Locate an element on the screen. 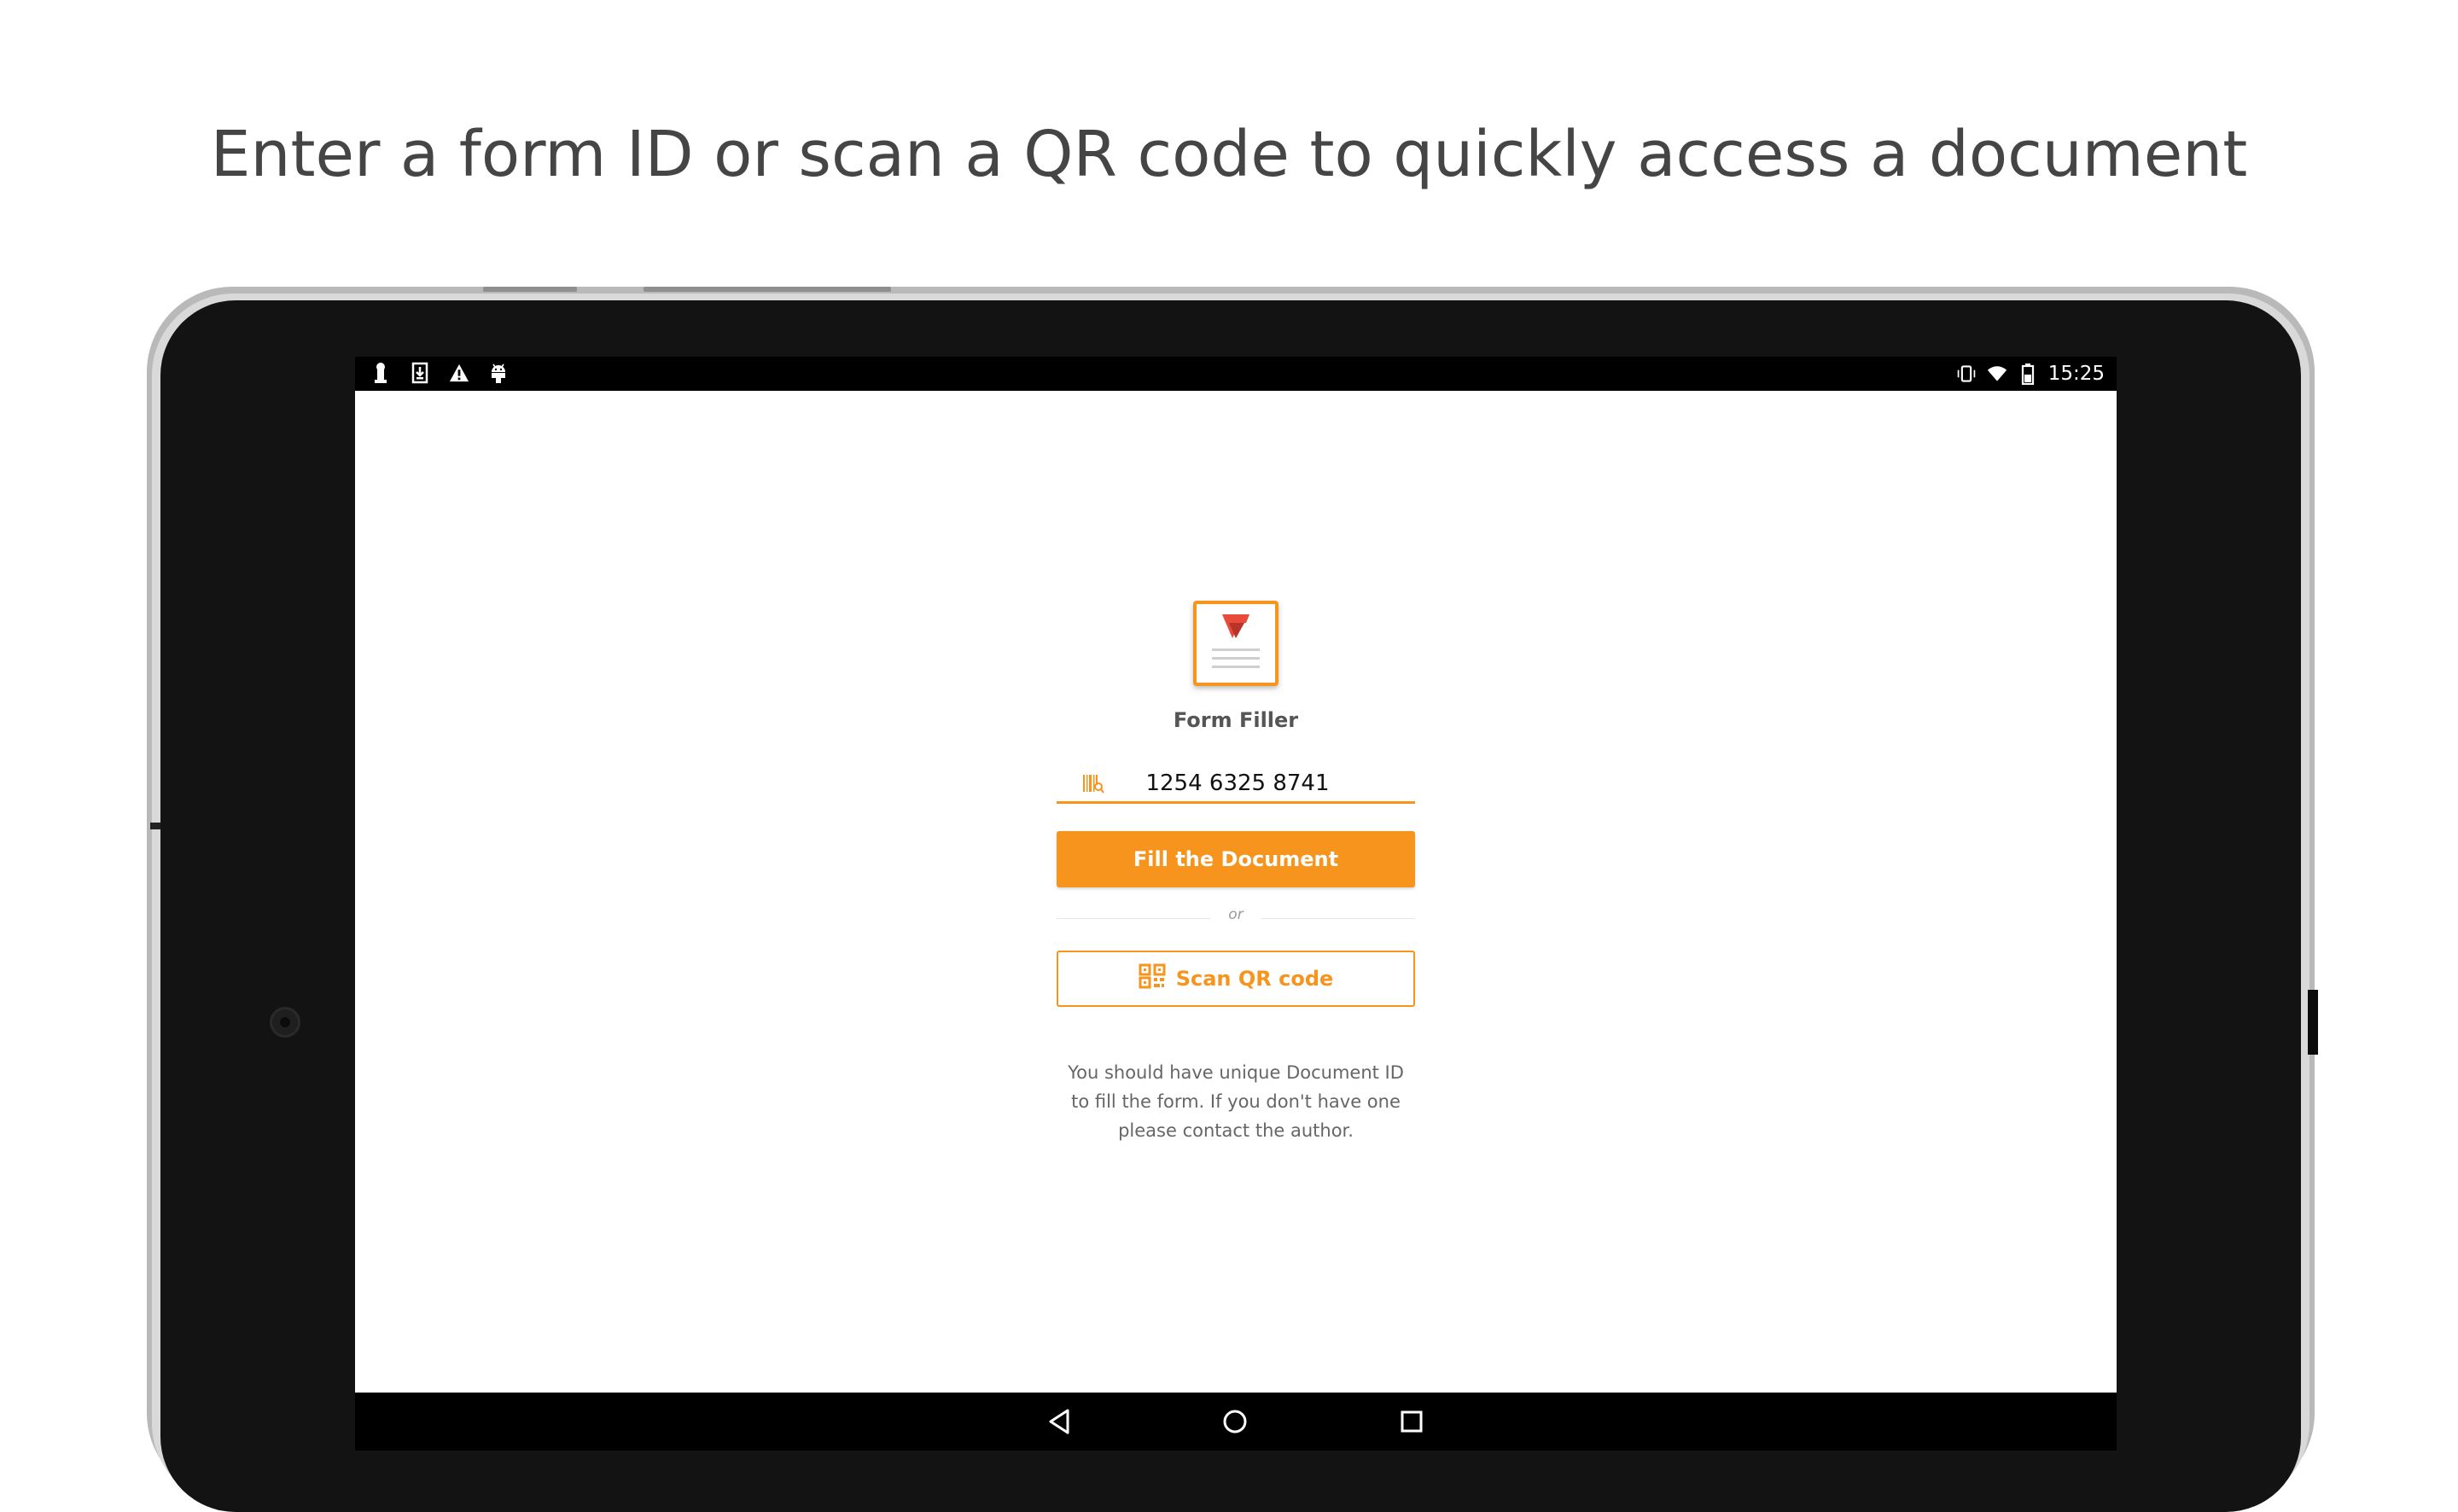 The width and height of the screenshot is (2458, 1512). front-camera is located at coordinates (285, 1022).